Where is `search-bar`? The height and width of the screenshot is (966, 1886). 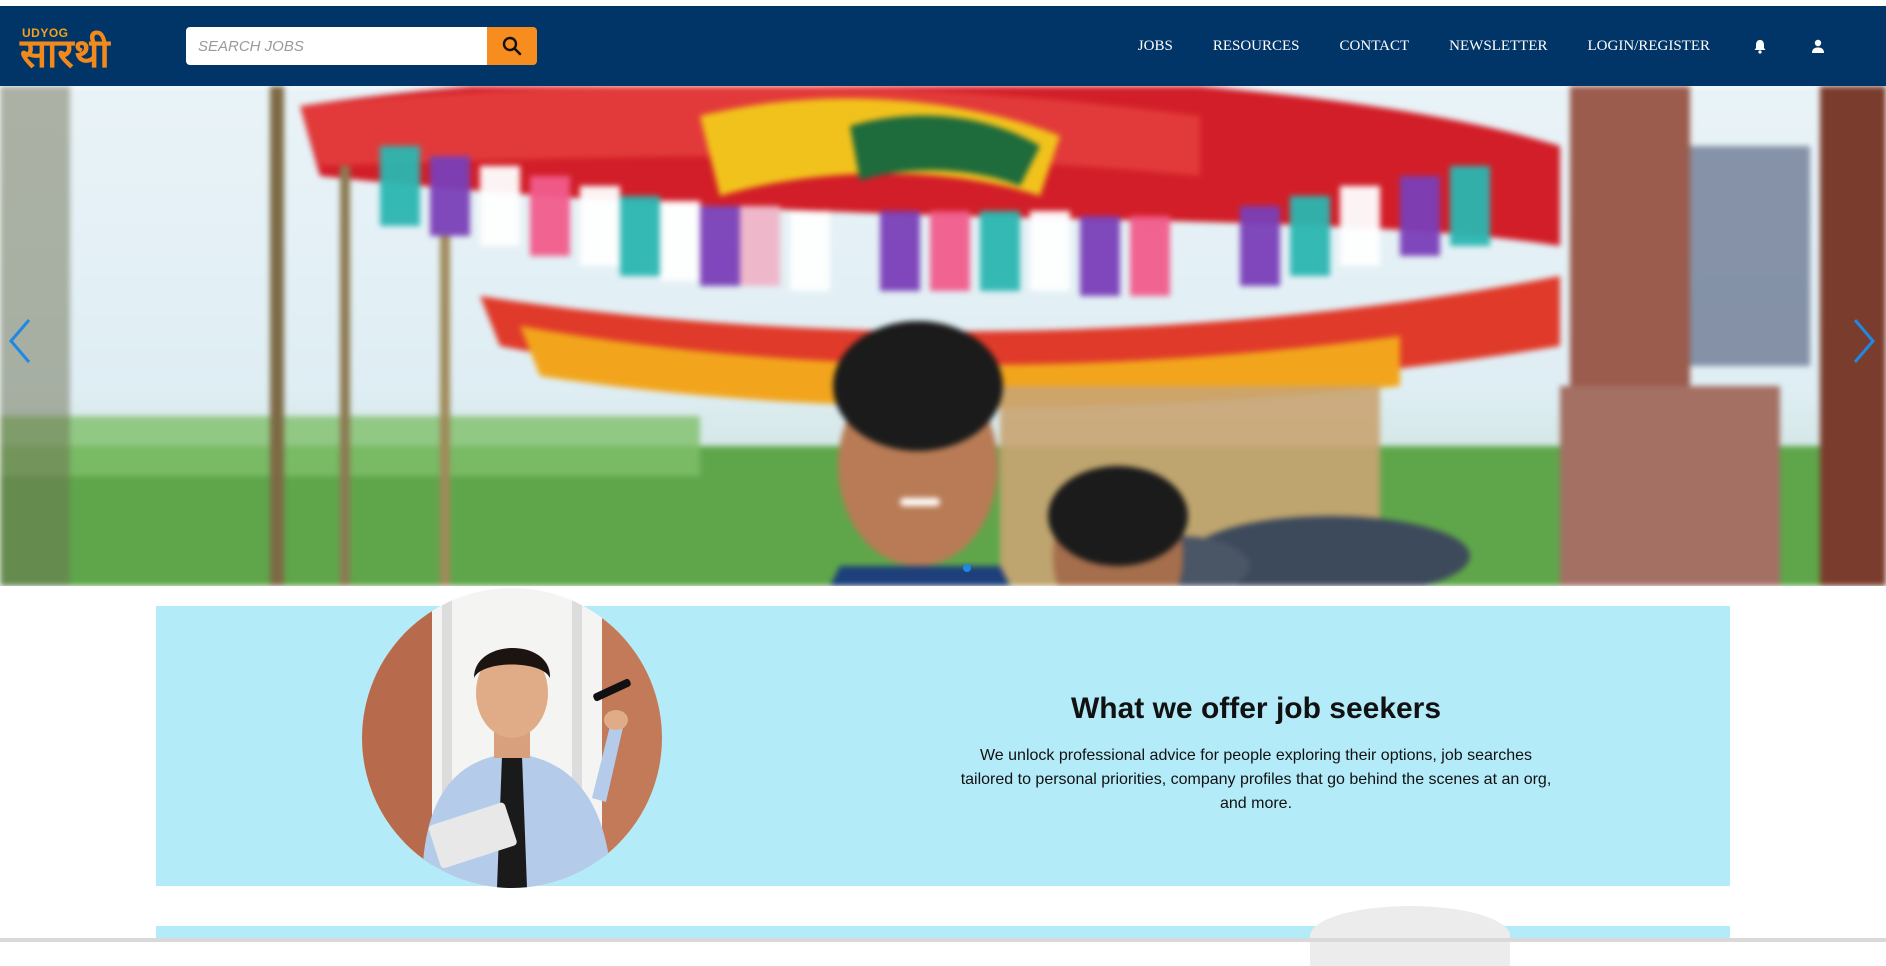 search-bar is located at coordinates (361, 46).